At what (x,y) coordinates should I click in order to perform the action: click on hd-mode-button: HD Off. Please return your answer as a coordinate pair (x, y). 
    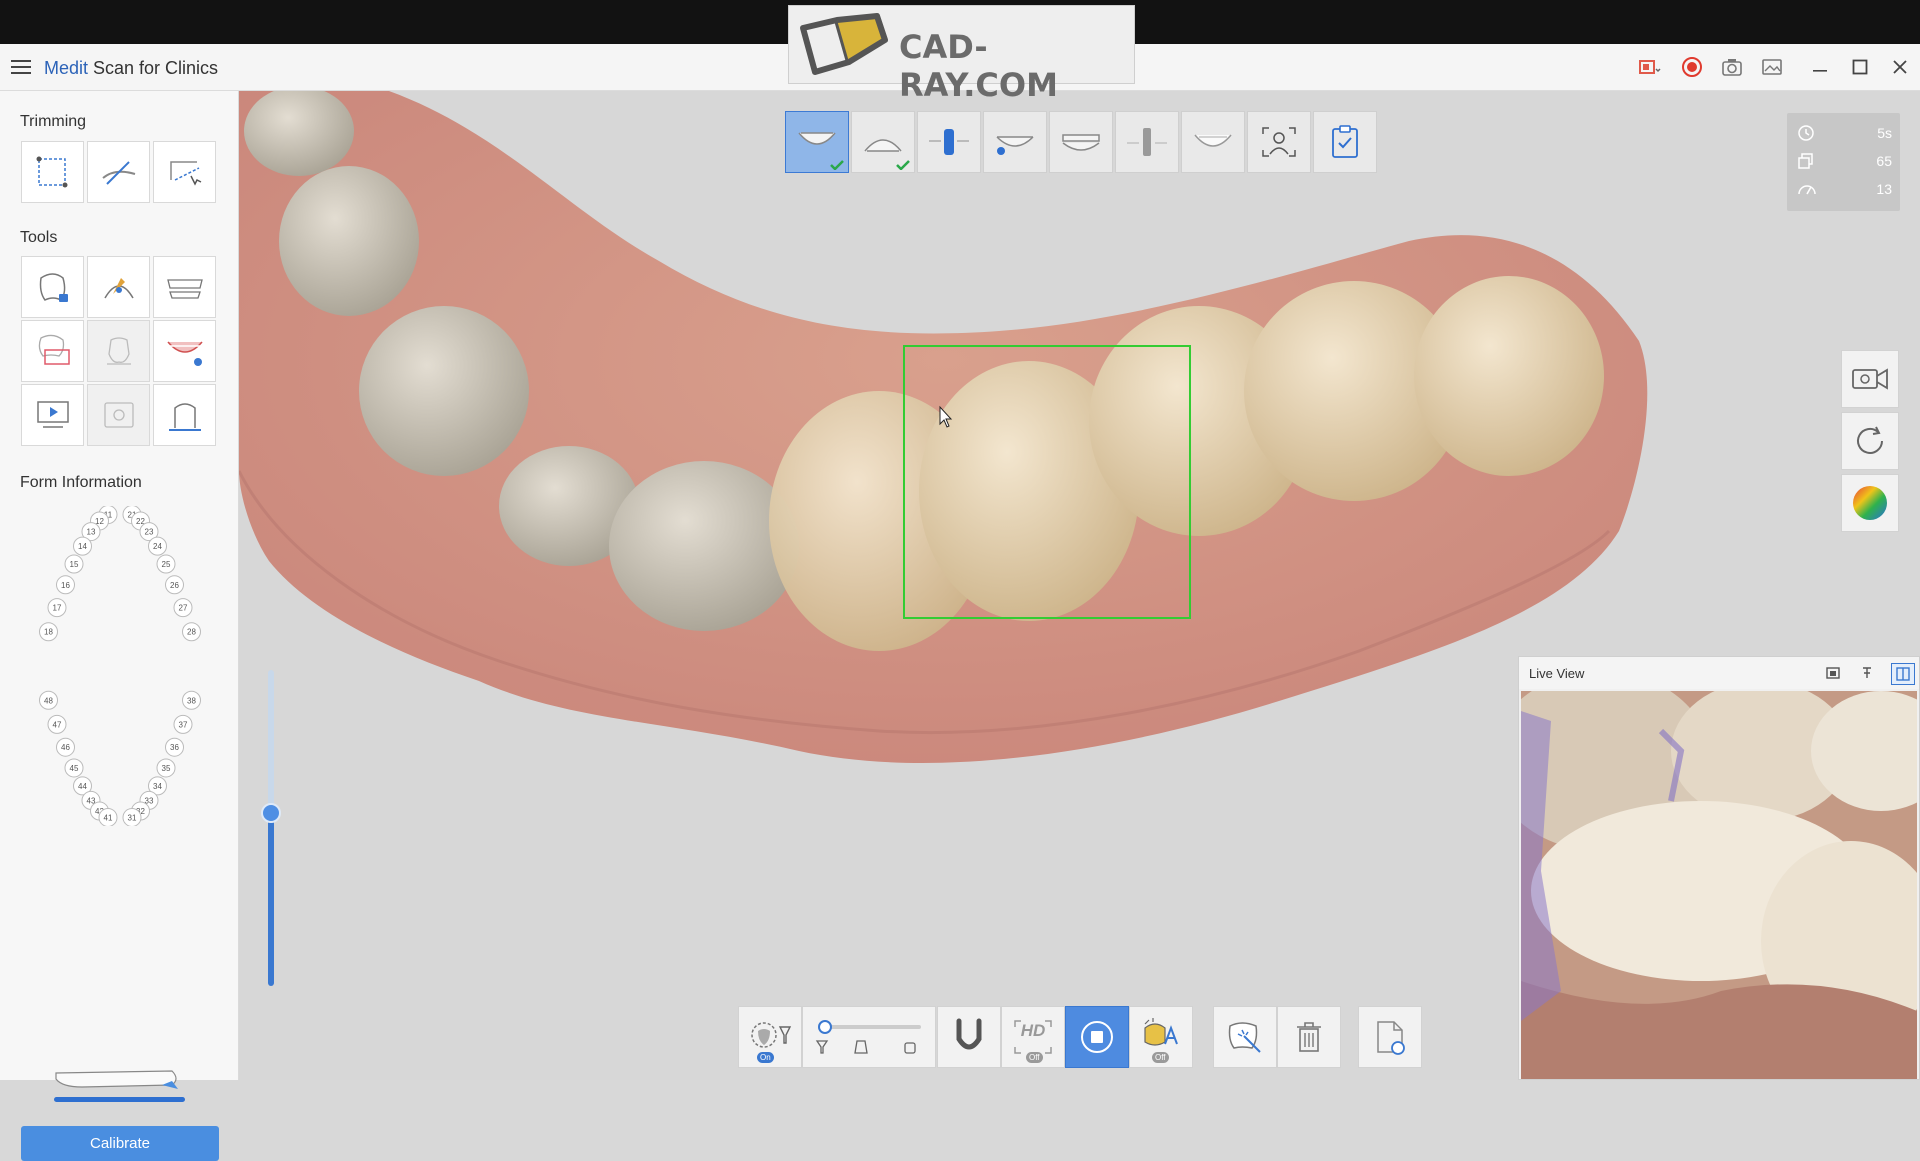
    Looking at the image, I should click on (1033, 1037).